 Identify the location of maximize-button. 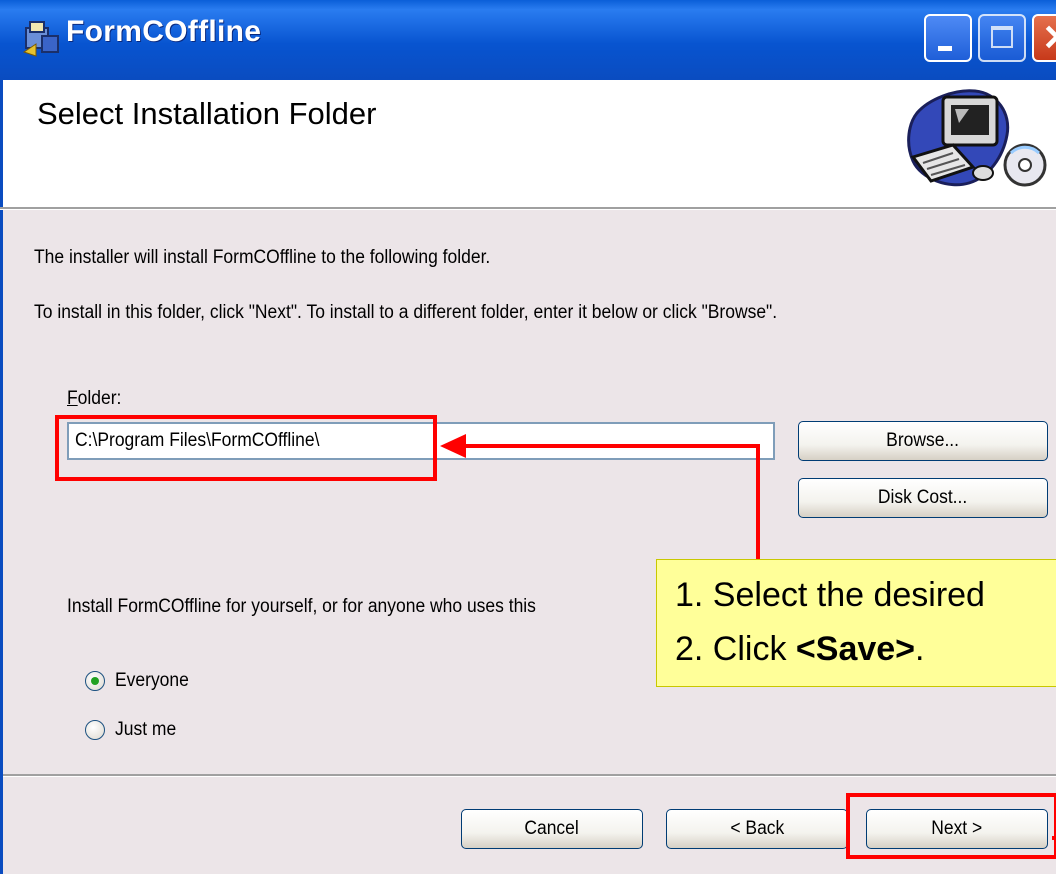
(1002, 38).